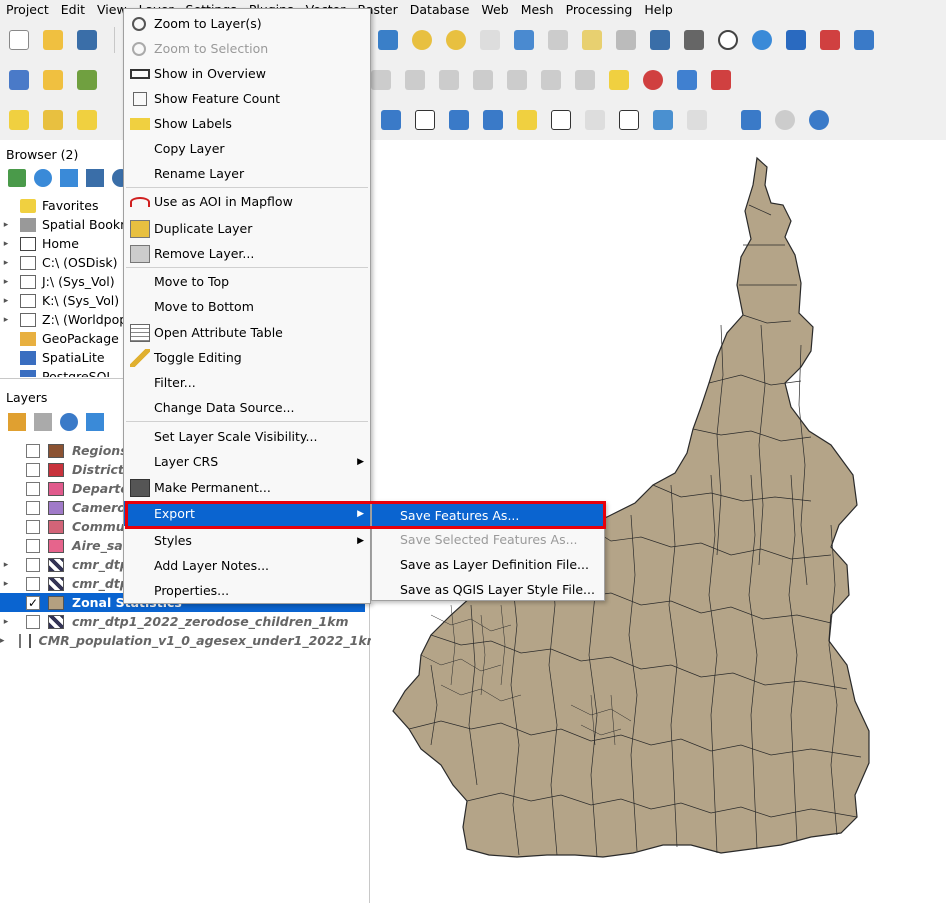 Image resolution: width=946 pixels, height=906 pixels. I want to click on menu-edit: Edit, so click(73, 10).